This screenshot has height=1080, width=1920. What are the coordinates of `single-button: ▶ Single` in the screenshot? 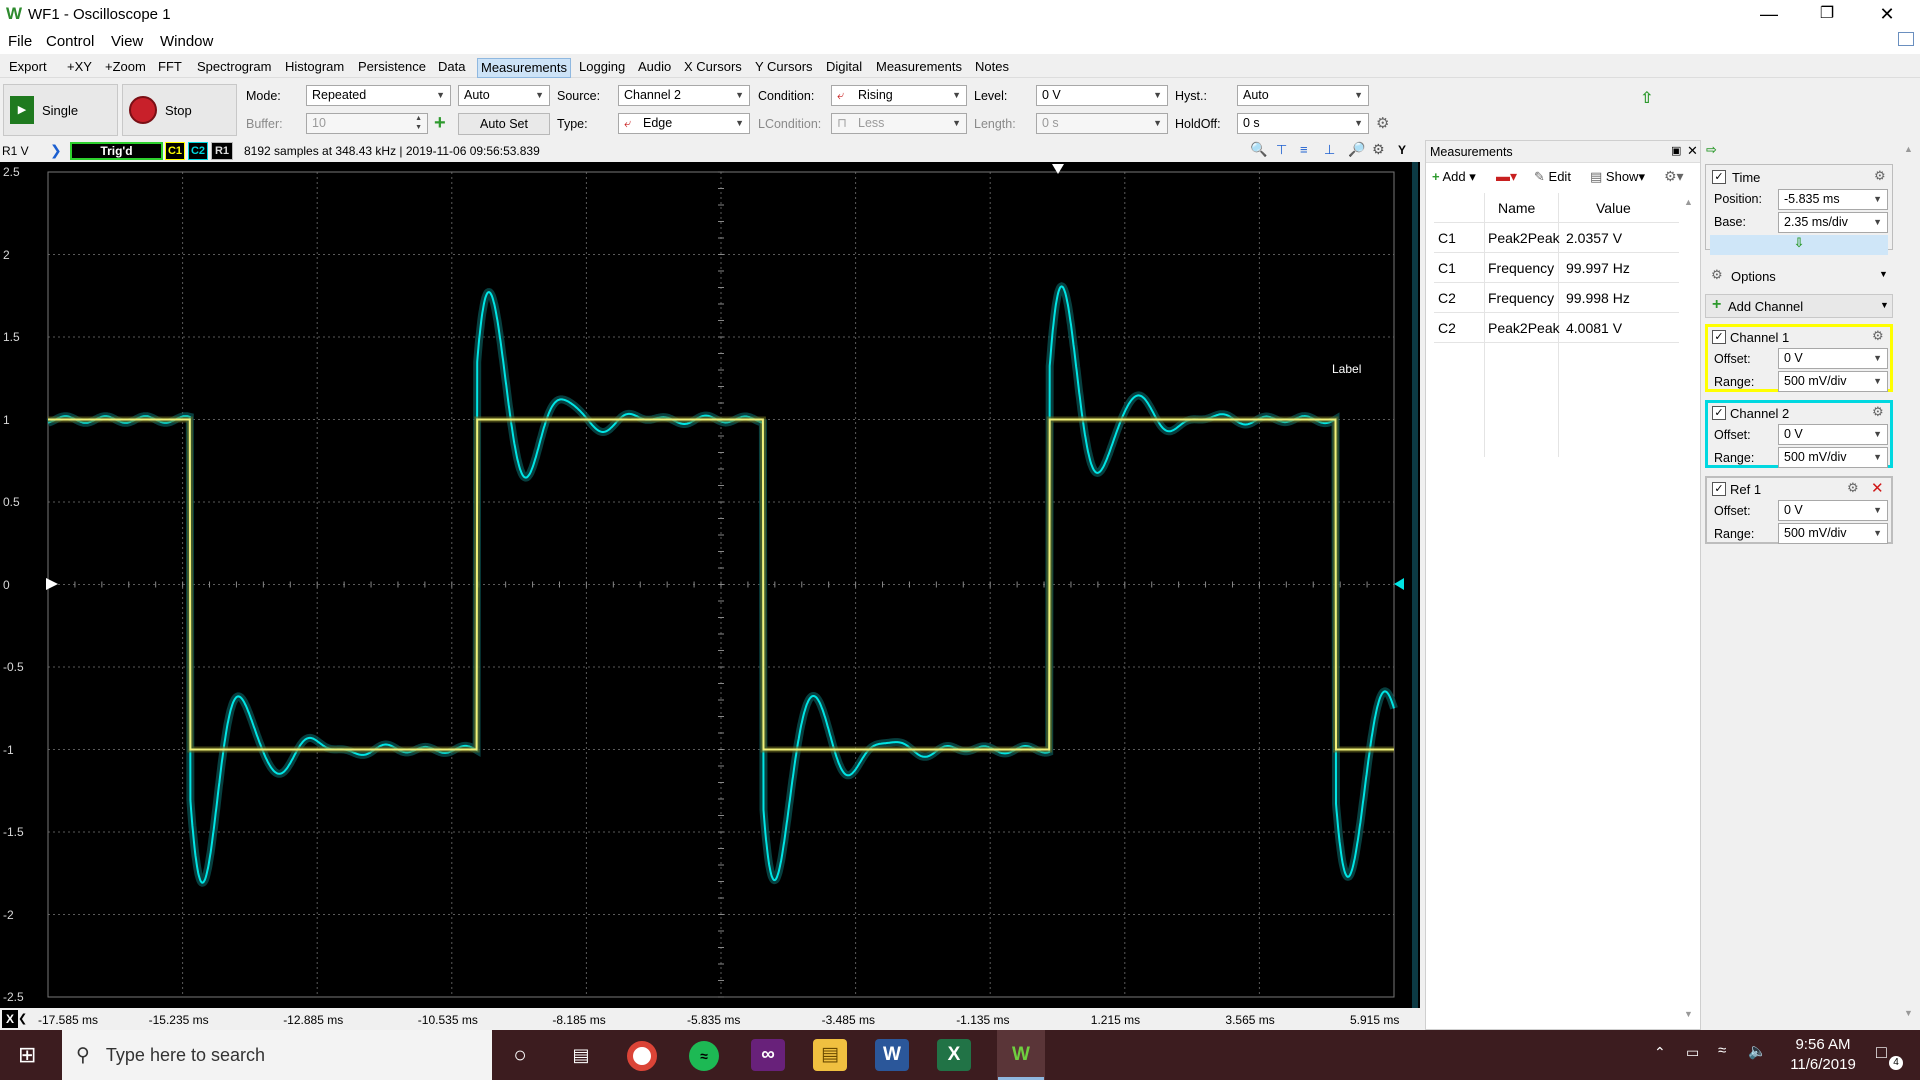 It's located at (60, 110).